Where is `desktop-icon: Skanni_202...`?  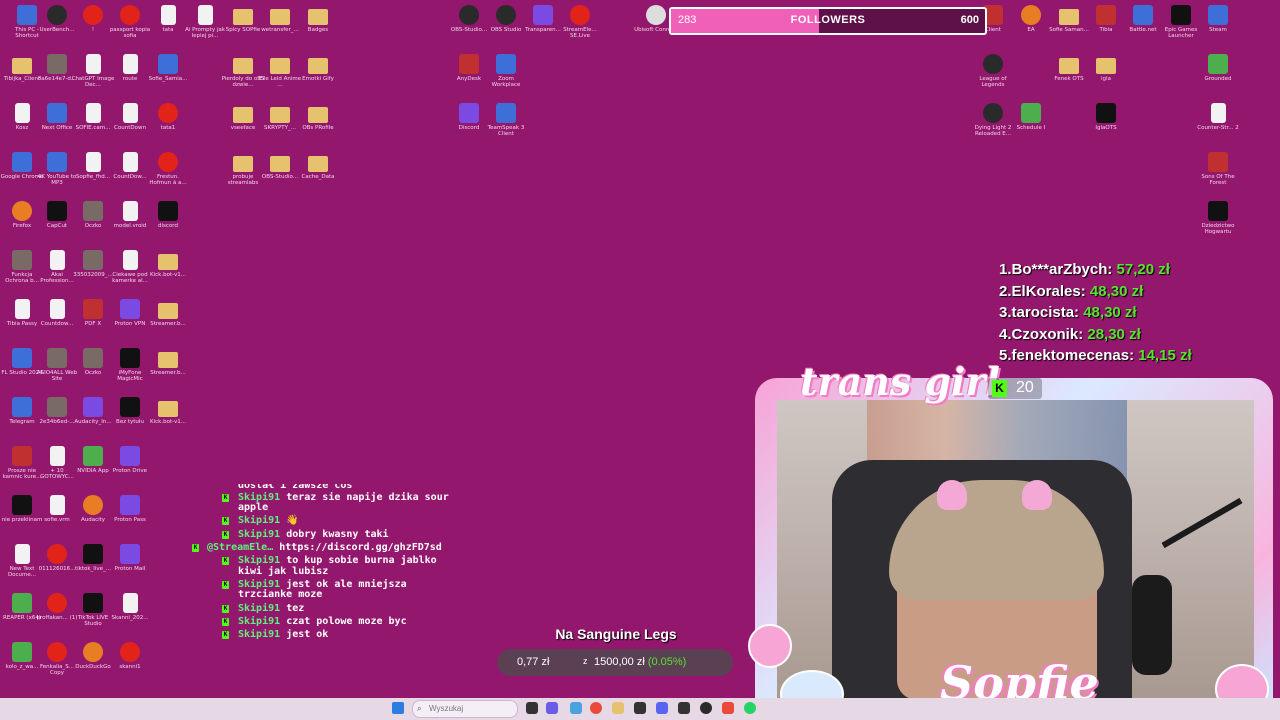 desktop-icon: Skanni_202... is located at coordinates (130, 607).